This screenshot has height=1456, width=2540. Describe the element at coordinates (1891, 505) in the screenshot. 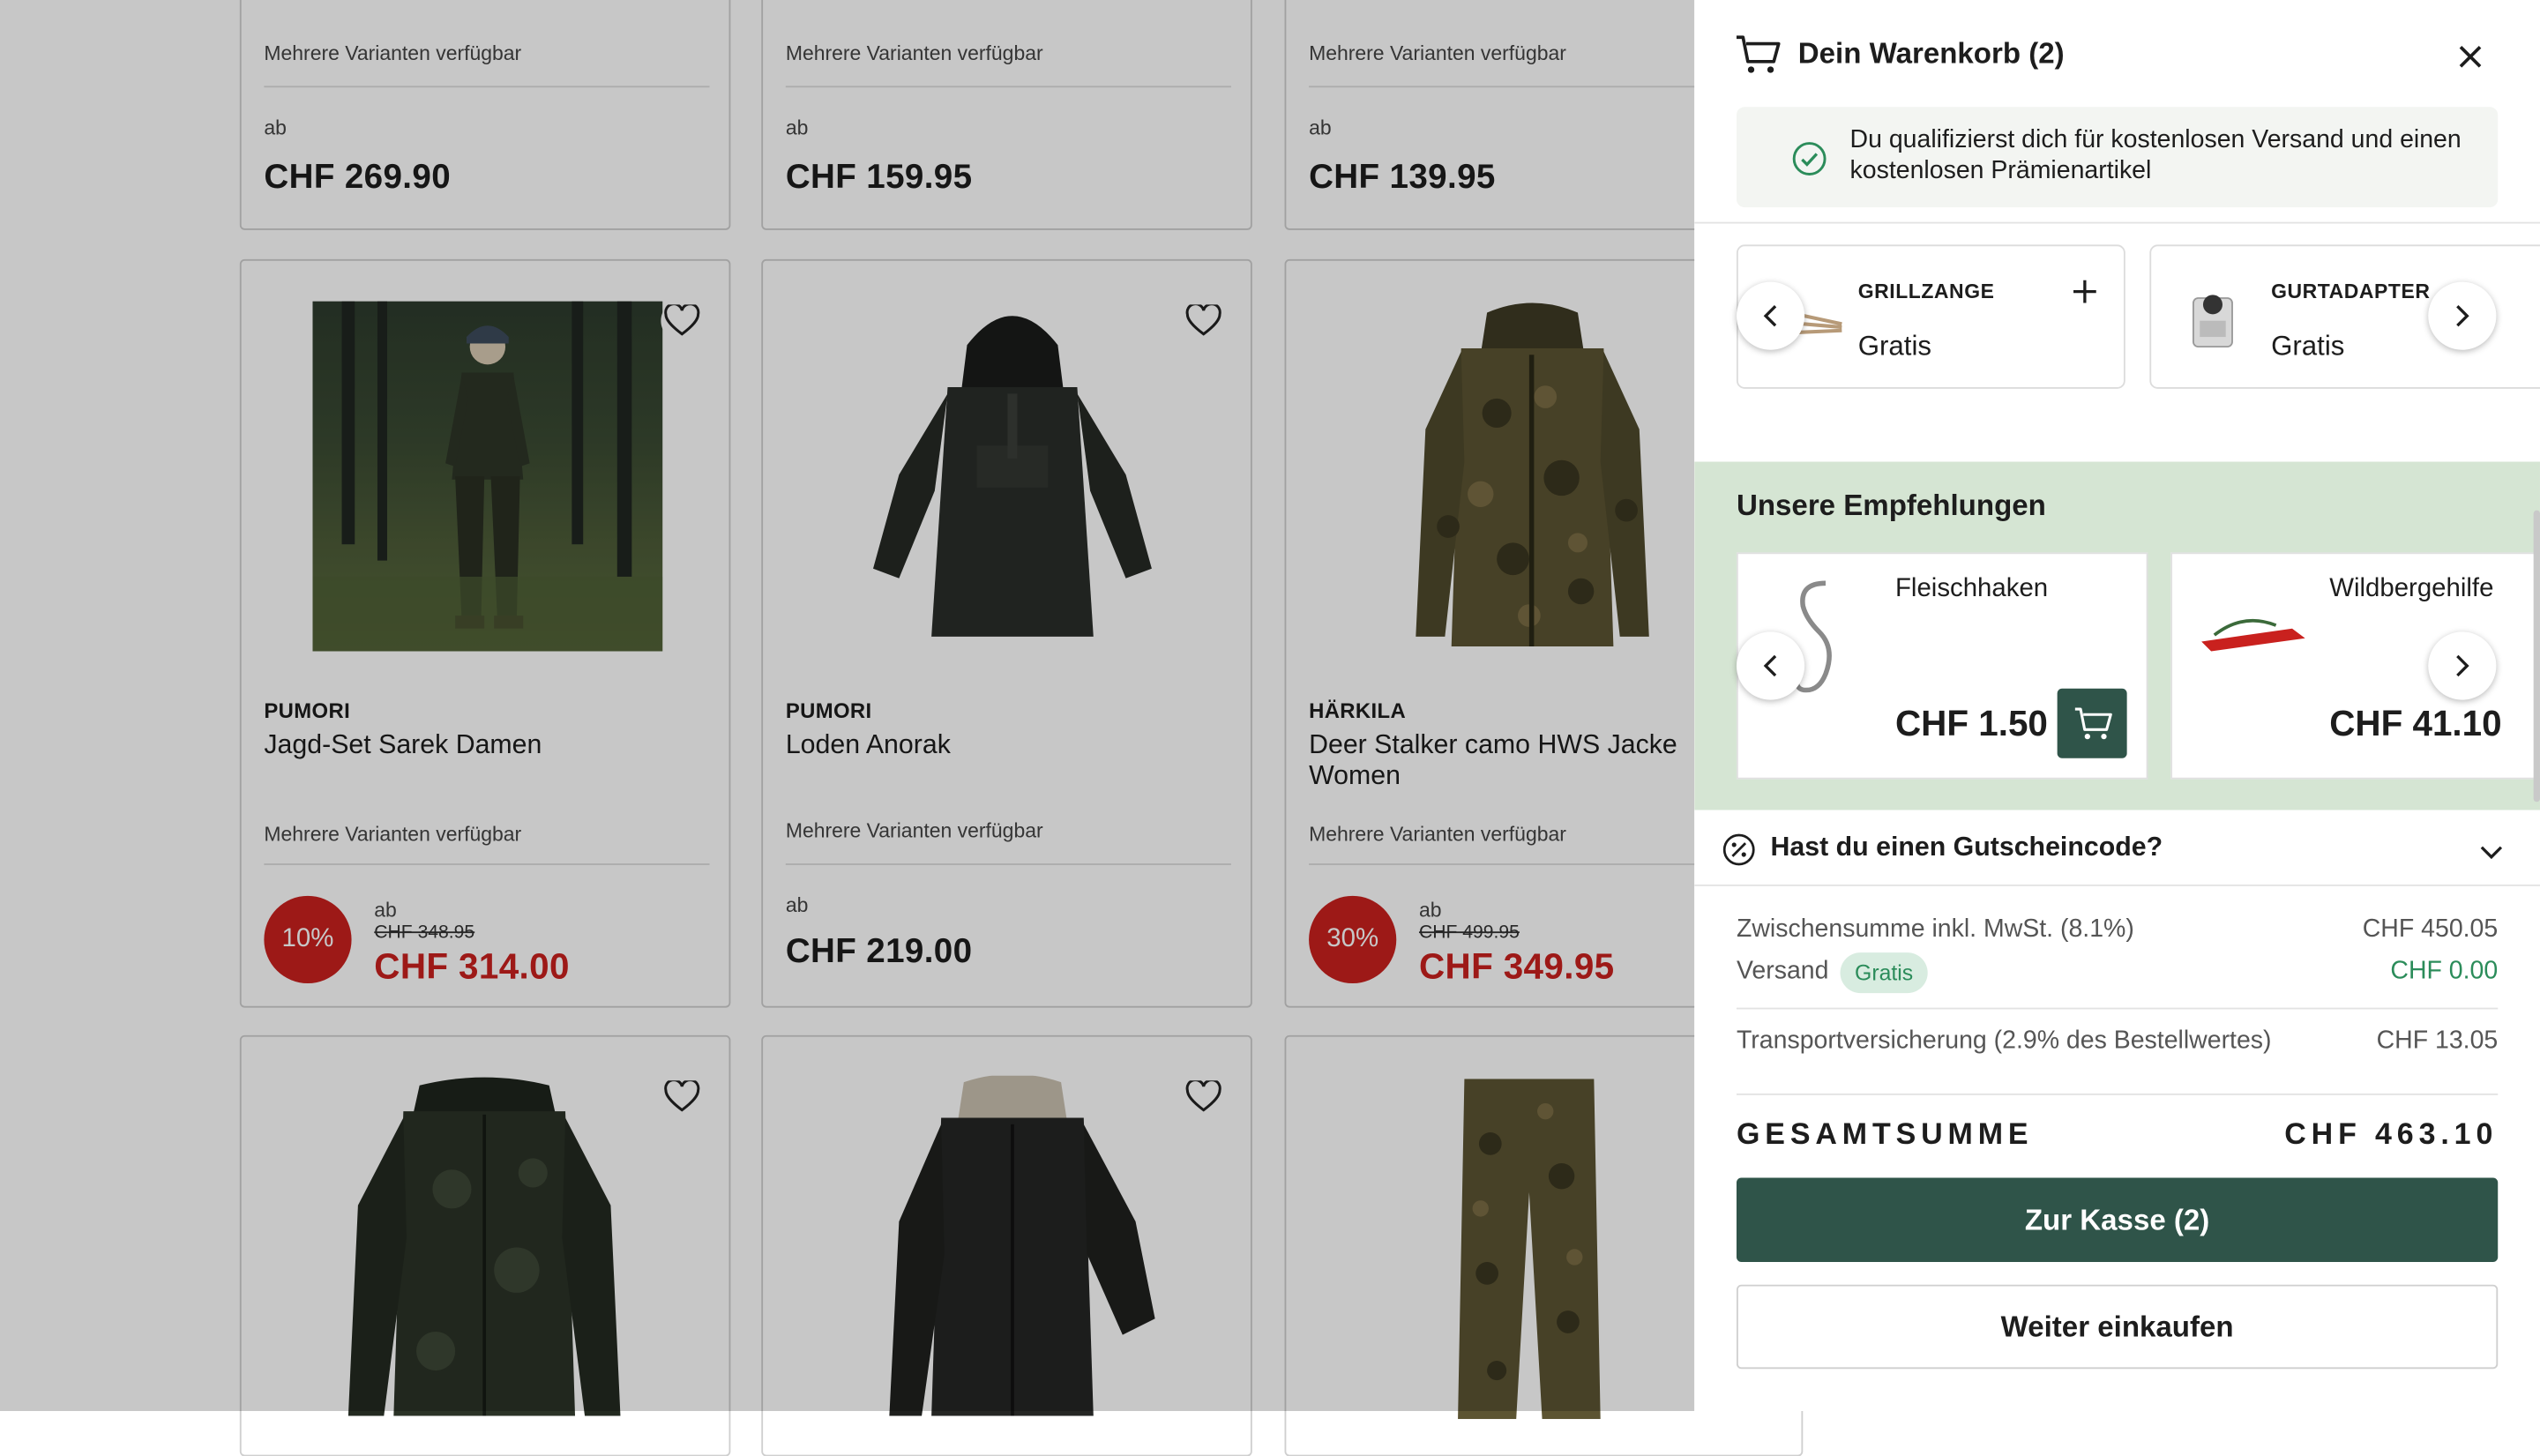

I see `recommendations-title: Unsere Empfehlungen` at that location.